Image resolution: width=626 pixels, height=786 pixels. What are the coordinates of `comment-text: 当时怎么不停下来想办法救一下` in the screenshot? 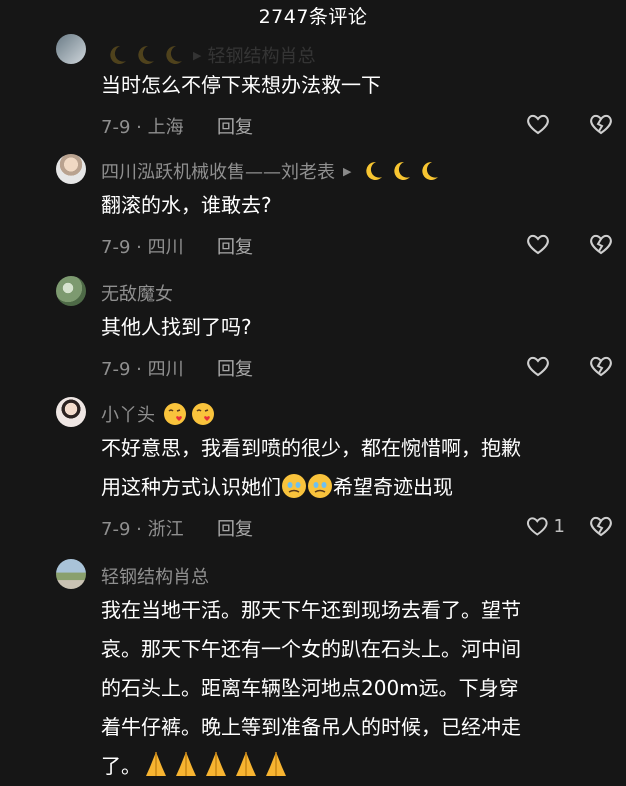 It's located at (241, 85).